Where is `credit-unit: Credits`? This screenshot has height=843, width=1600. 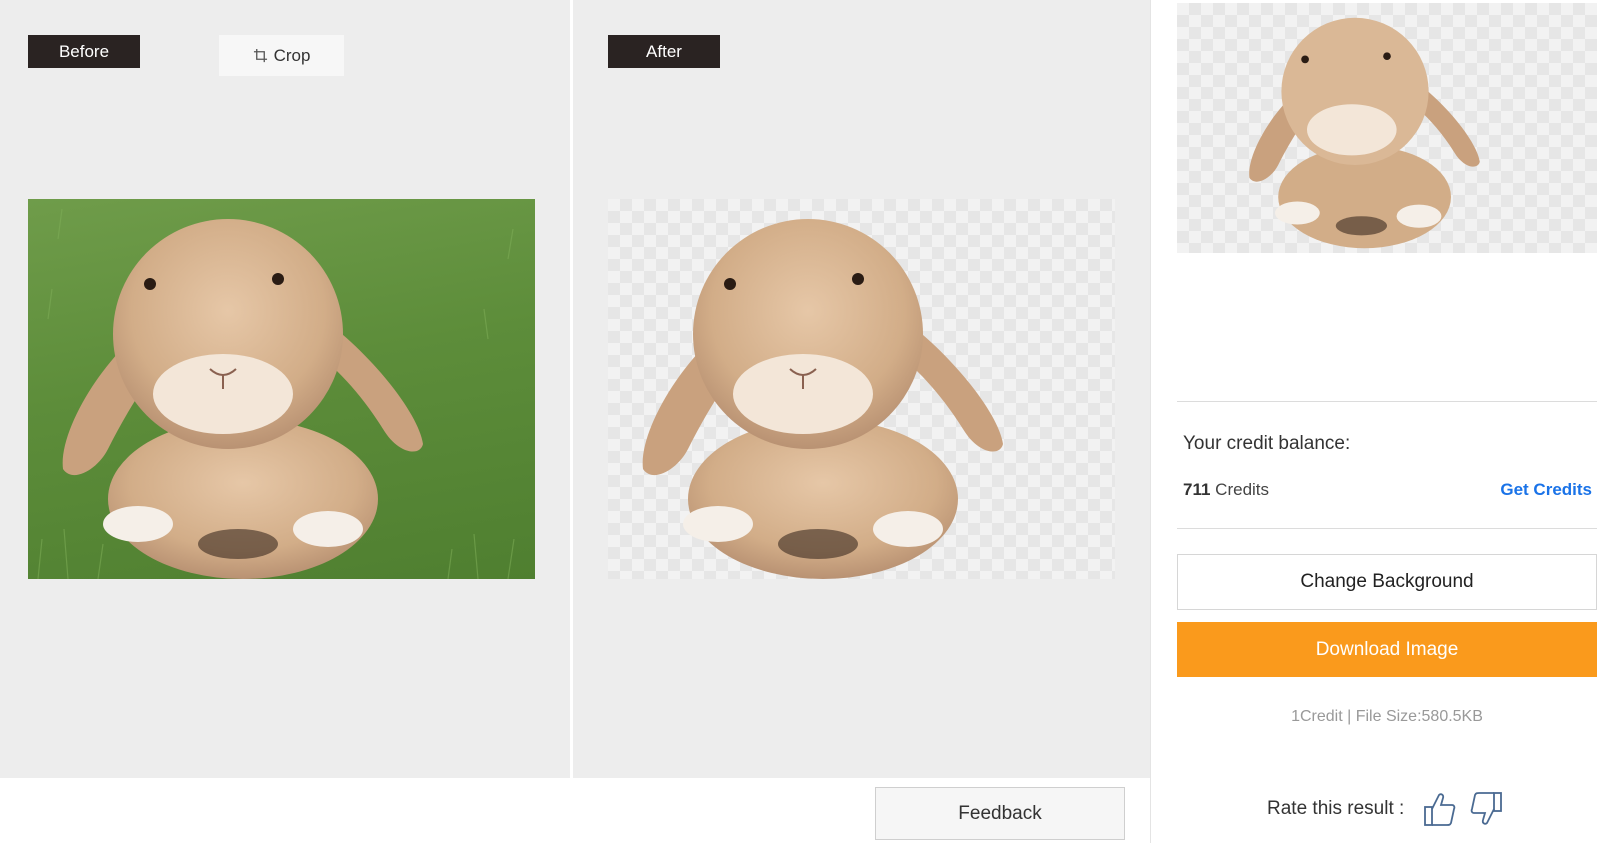 credit-unit: Credits is located at coordinates (1242, 489).